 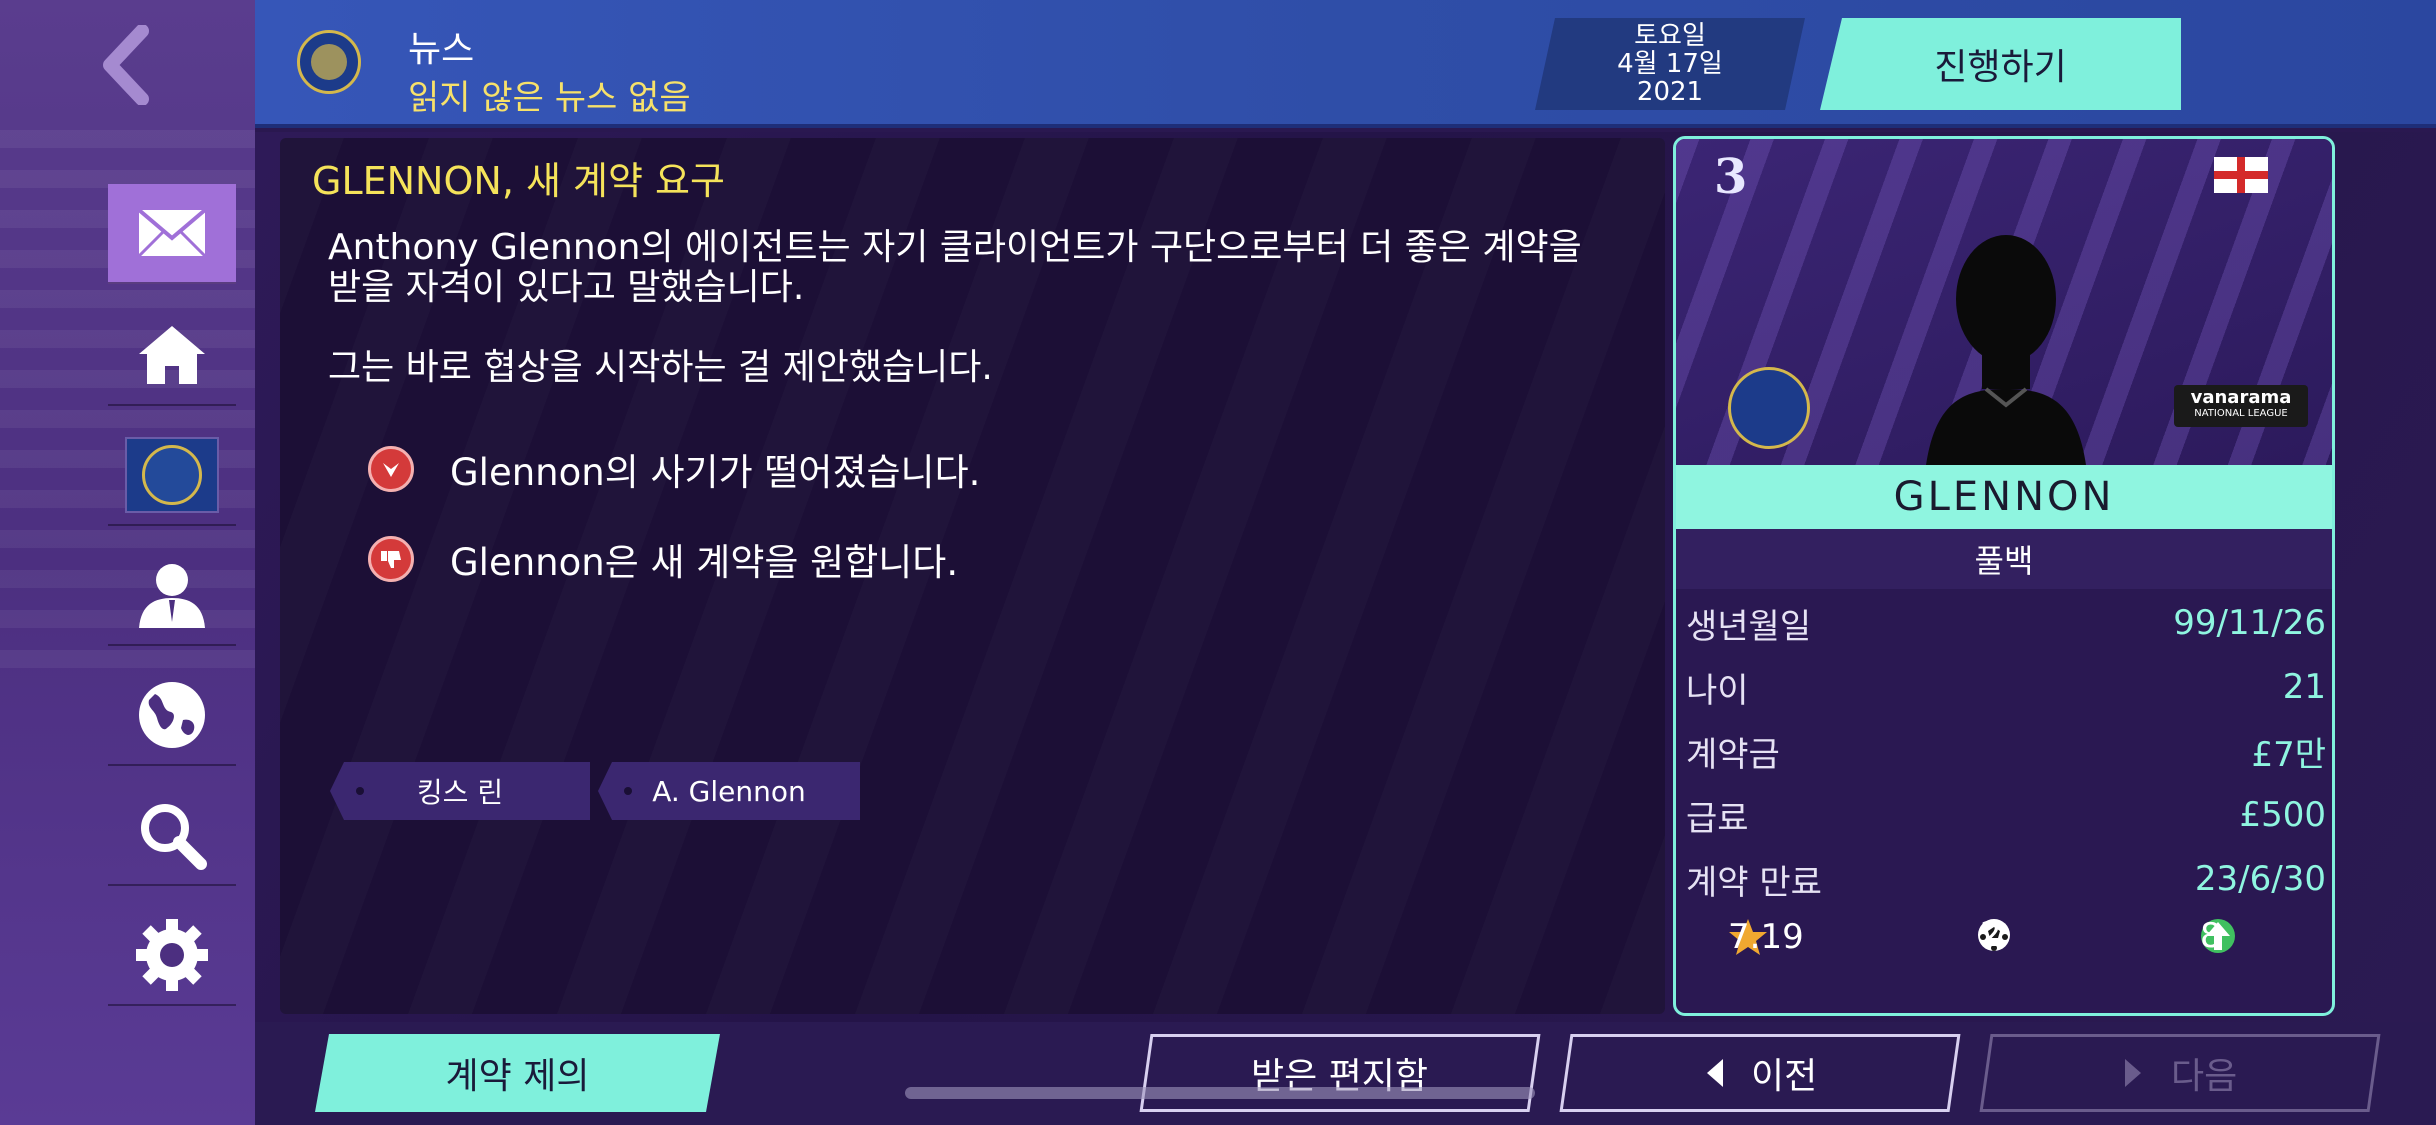 What do you see at coordinates (1784, 1076) in the screenshot?
I see `previous-label: 이전` at bounding box center [1784, 1076].